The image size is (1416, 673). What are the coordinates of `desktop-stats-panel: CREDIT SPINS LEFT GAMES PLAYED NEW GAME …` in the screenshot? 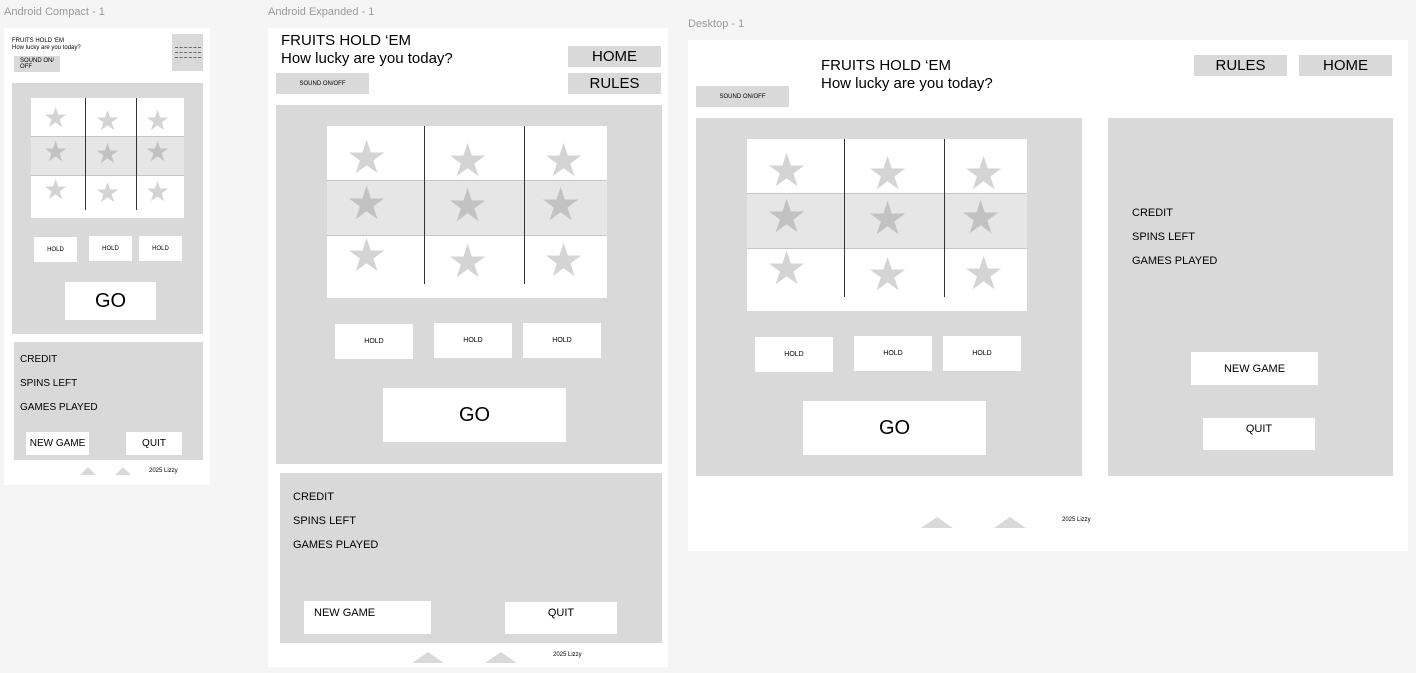 It's located at (1250, 297).